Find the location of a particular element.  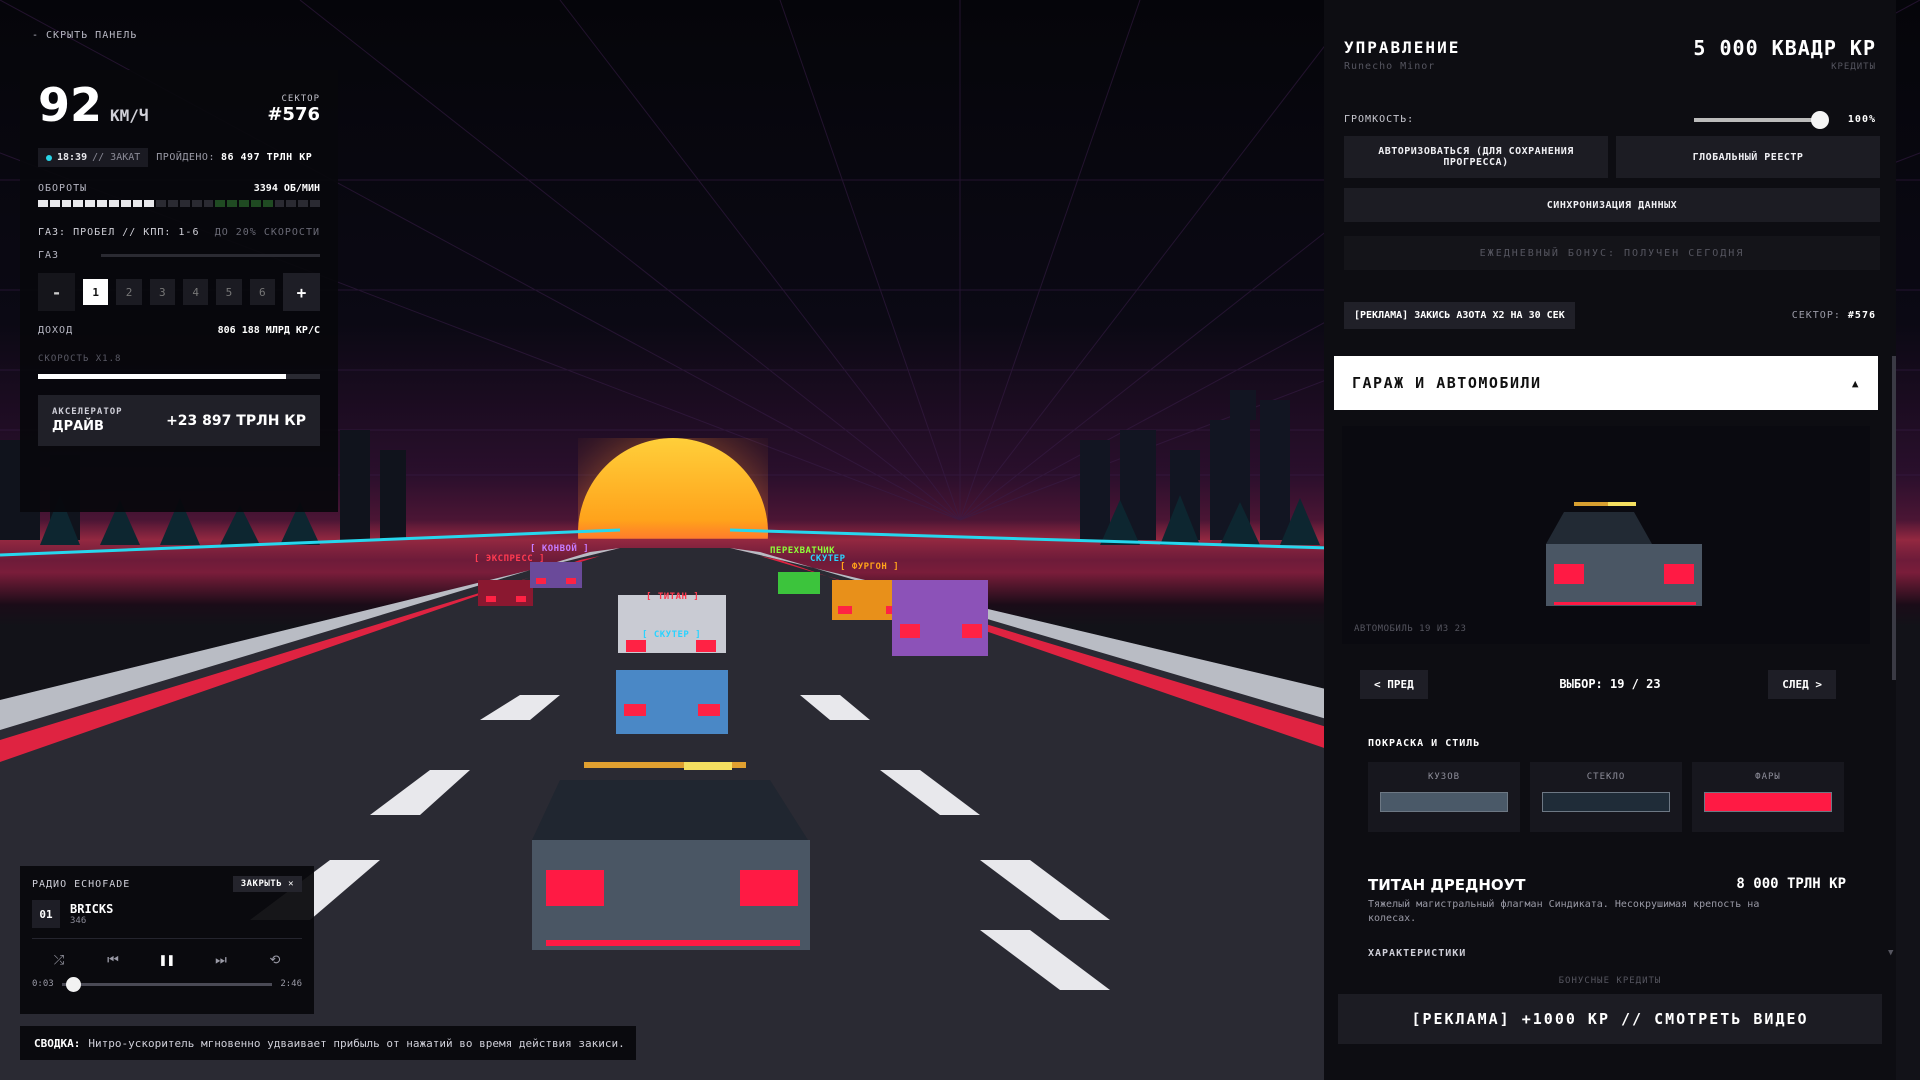

track-progress is located at coordinates (167, 984).